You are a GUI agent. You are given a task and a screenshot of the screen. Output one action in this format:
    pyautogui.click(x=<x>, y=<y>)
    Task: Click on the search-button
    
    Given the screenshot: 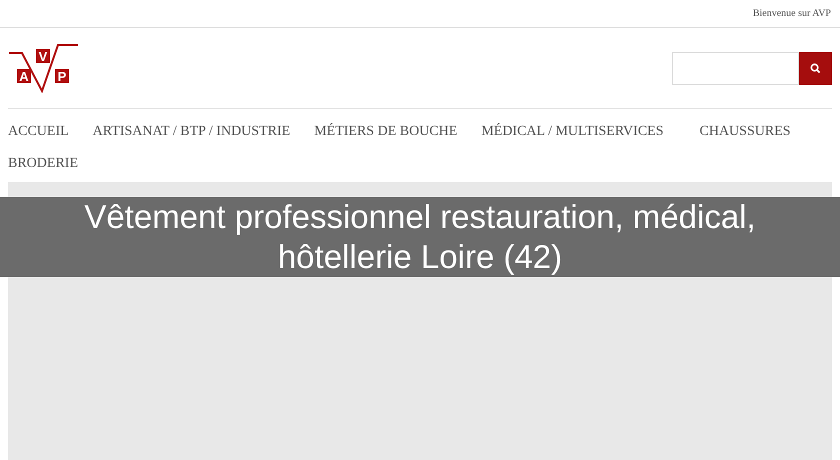 What is the action you would take?
    pyautogui.click(x=815, y=68)
    